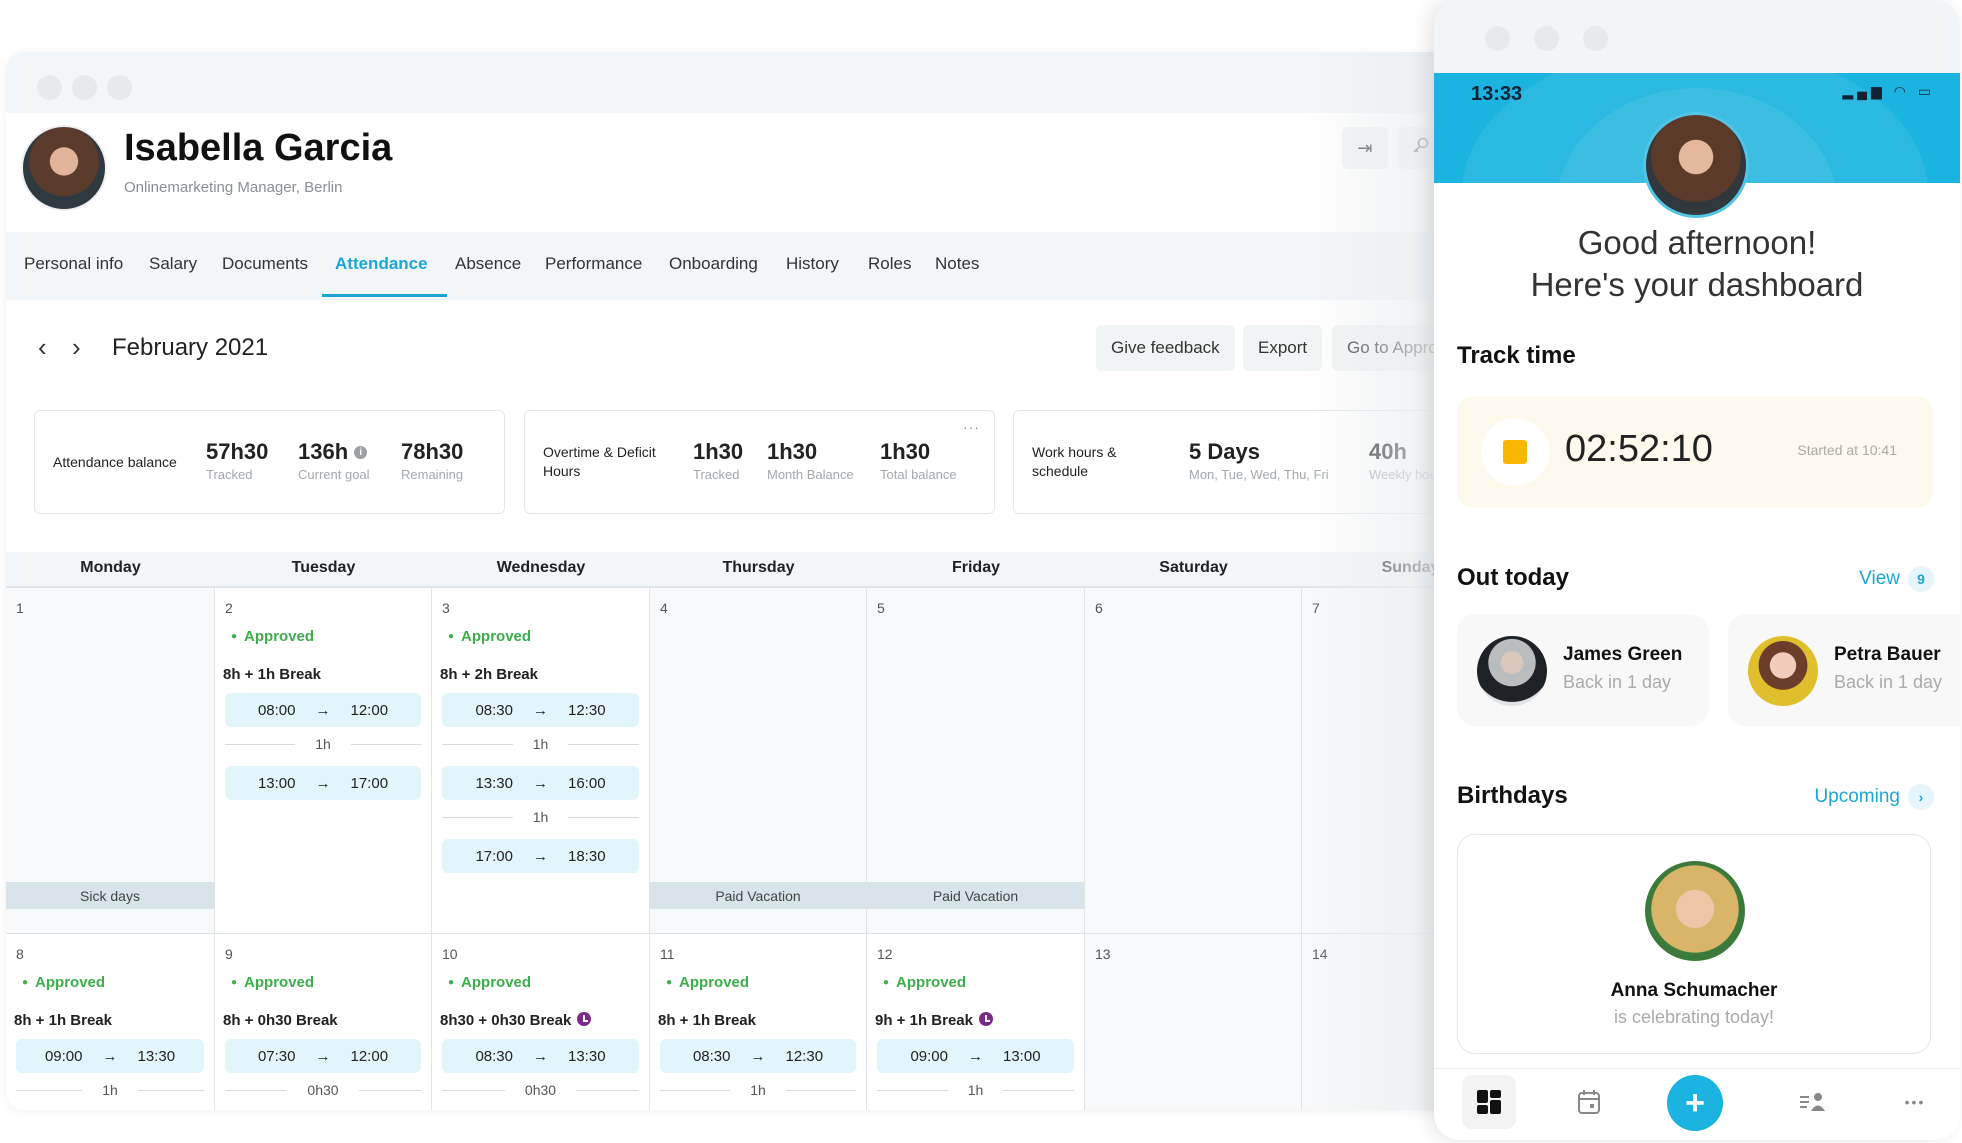  I want to click on calendar-day-cell: 12 Approved 9h + 1h Break 09:00 → 13:00 1h, so click(976, 1022).